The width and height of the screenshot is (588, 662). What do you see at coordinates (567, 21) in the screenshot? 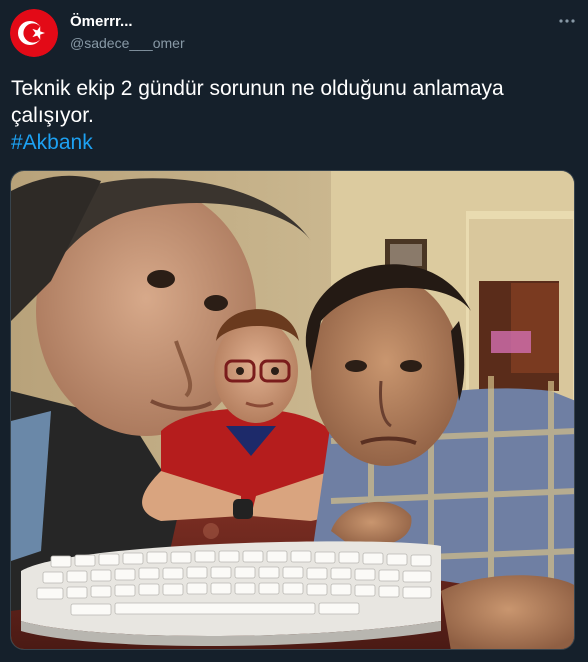
I see `more-options-icon` at bounding box center [567, 21].